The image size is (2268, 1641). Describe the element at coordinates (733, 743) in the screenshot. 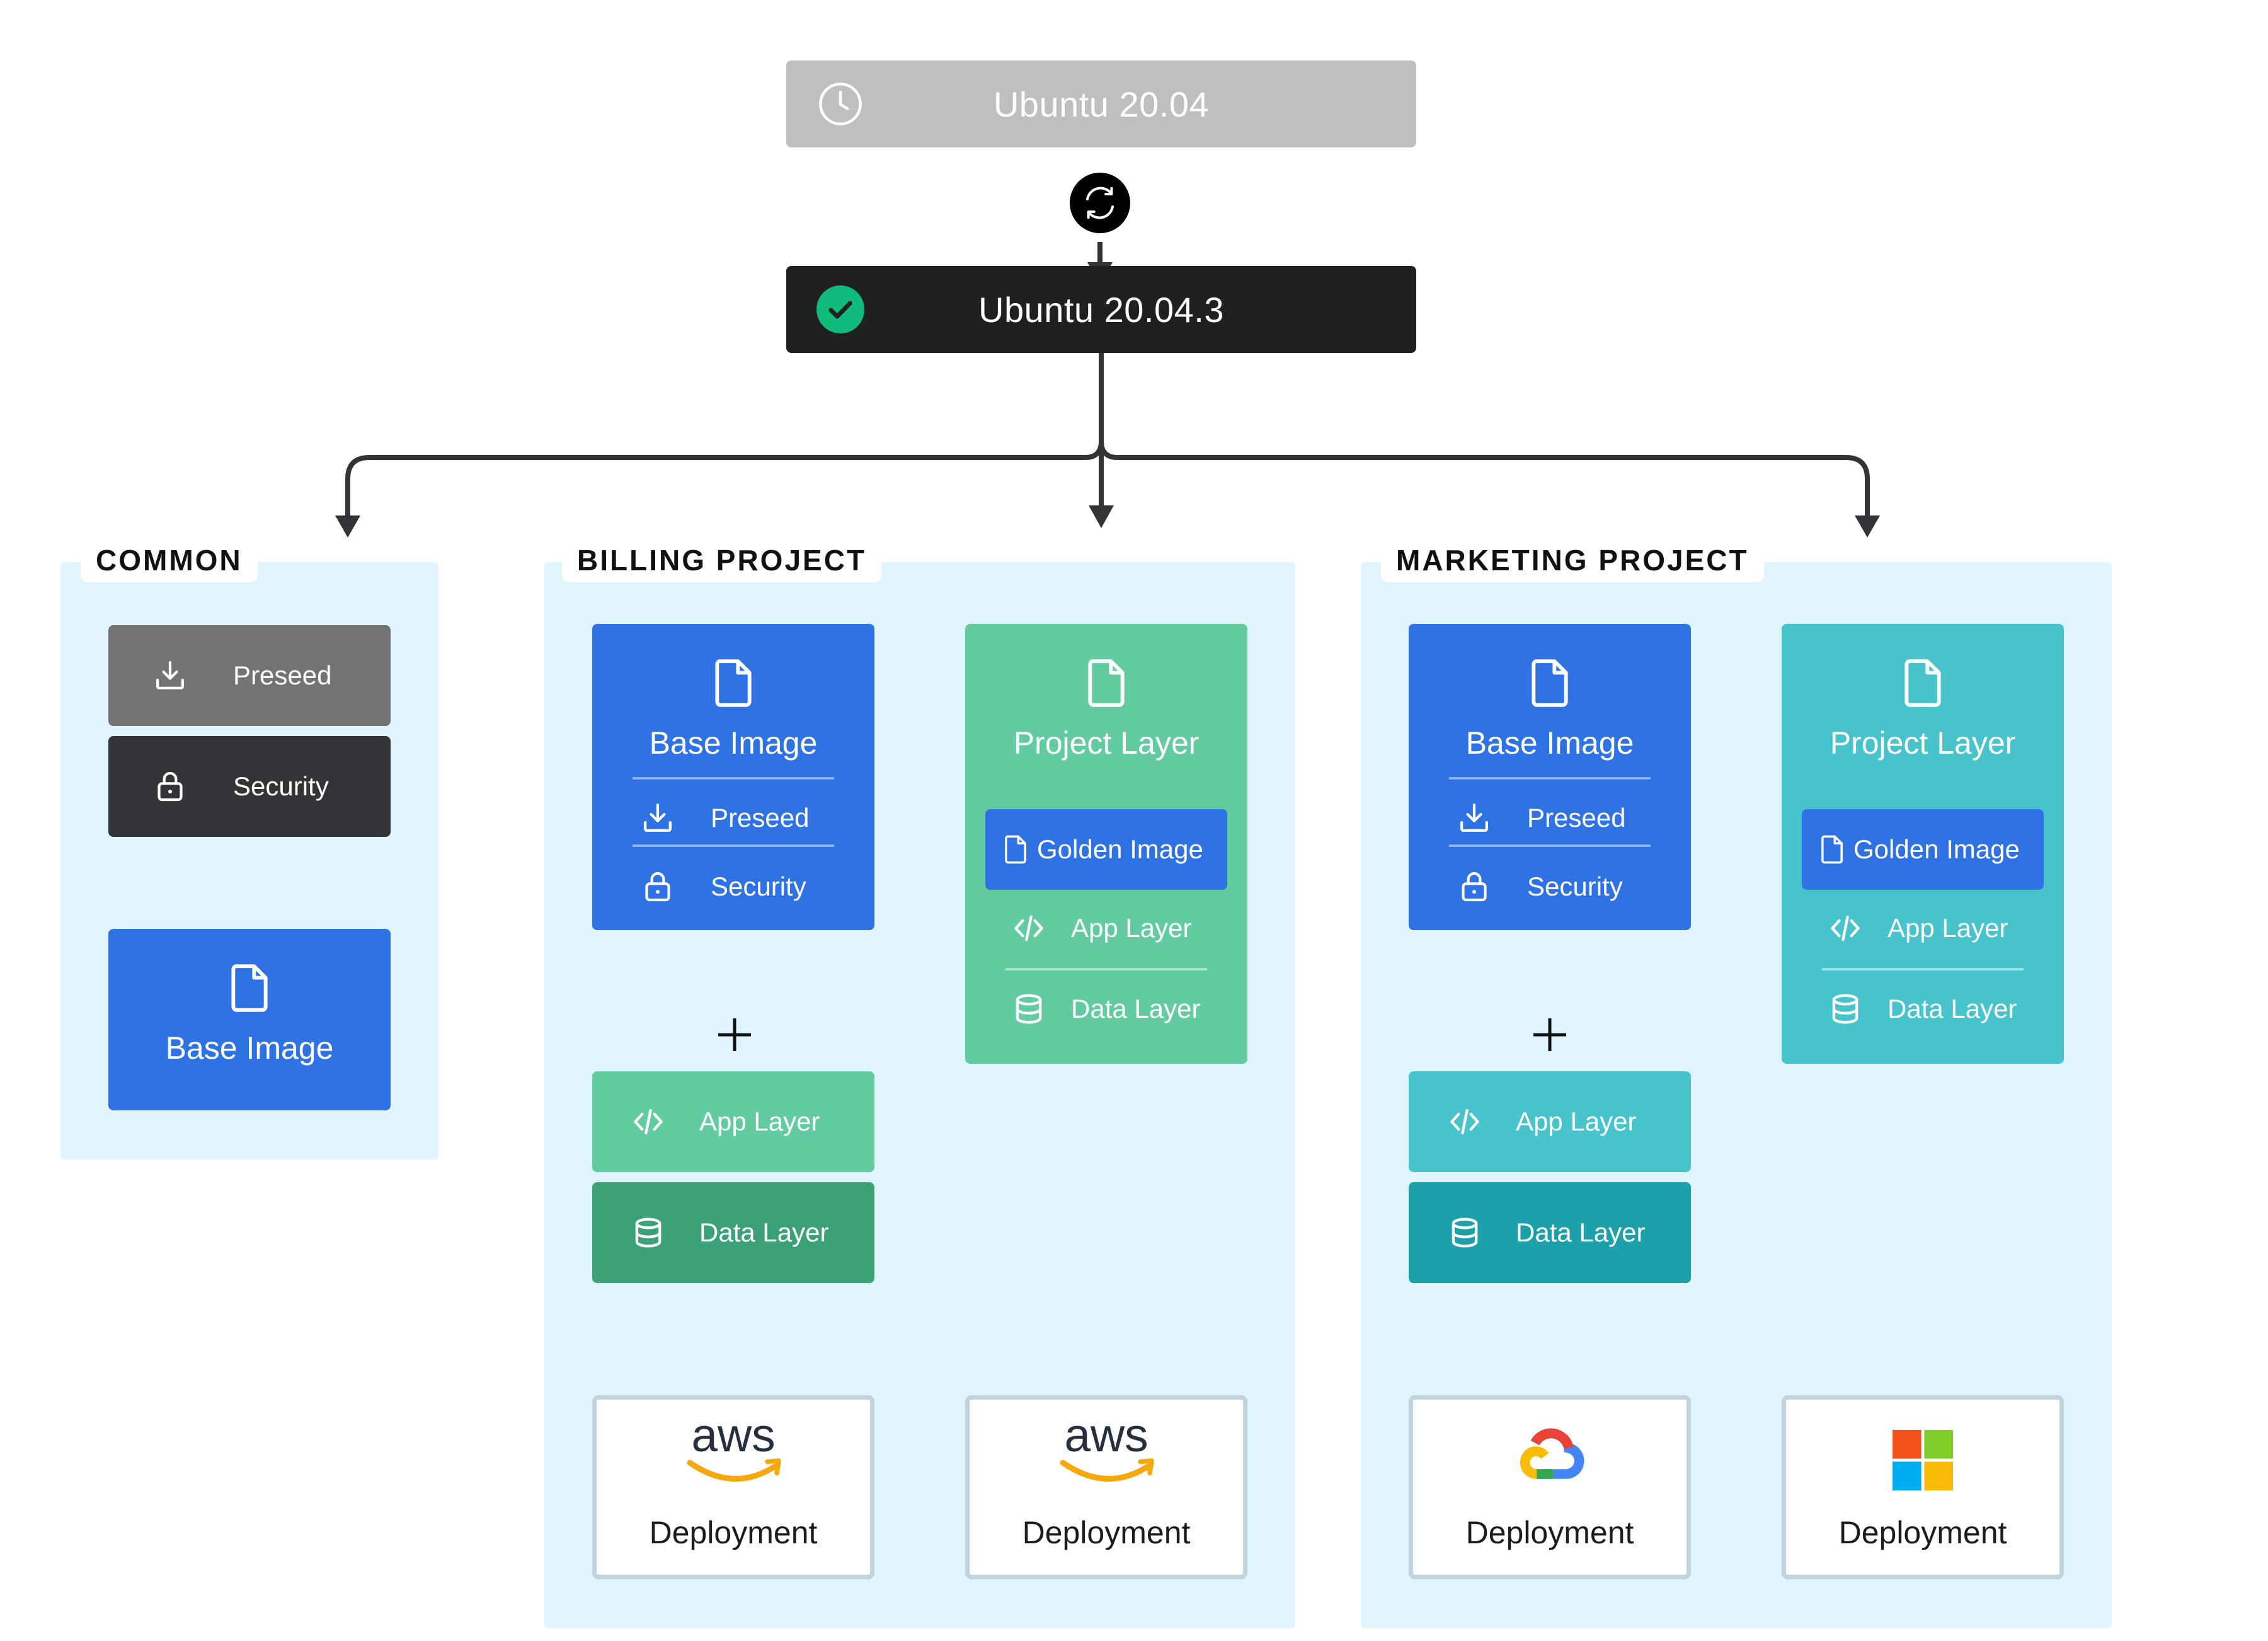

I see `billing-base-image-title: Base Image` at that location.